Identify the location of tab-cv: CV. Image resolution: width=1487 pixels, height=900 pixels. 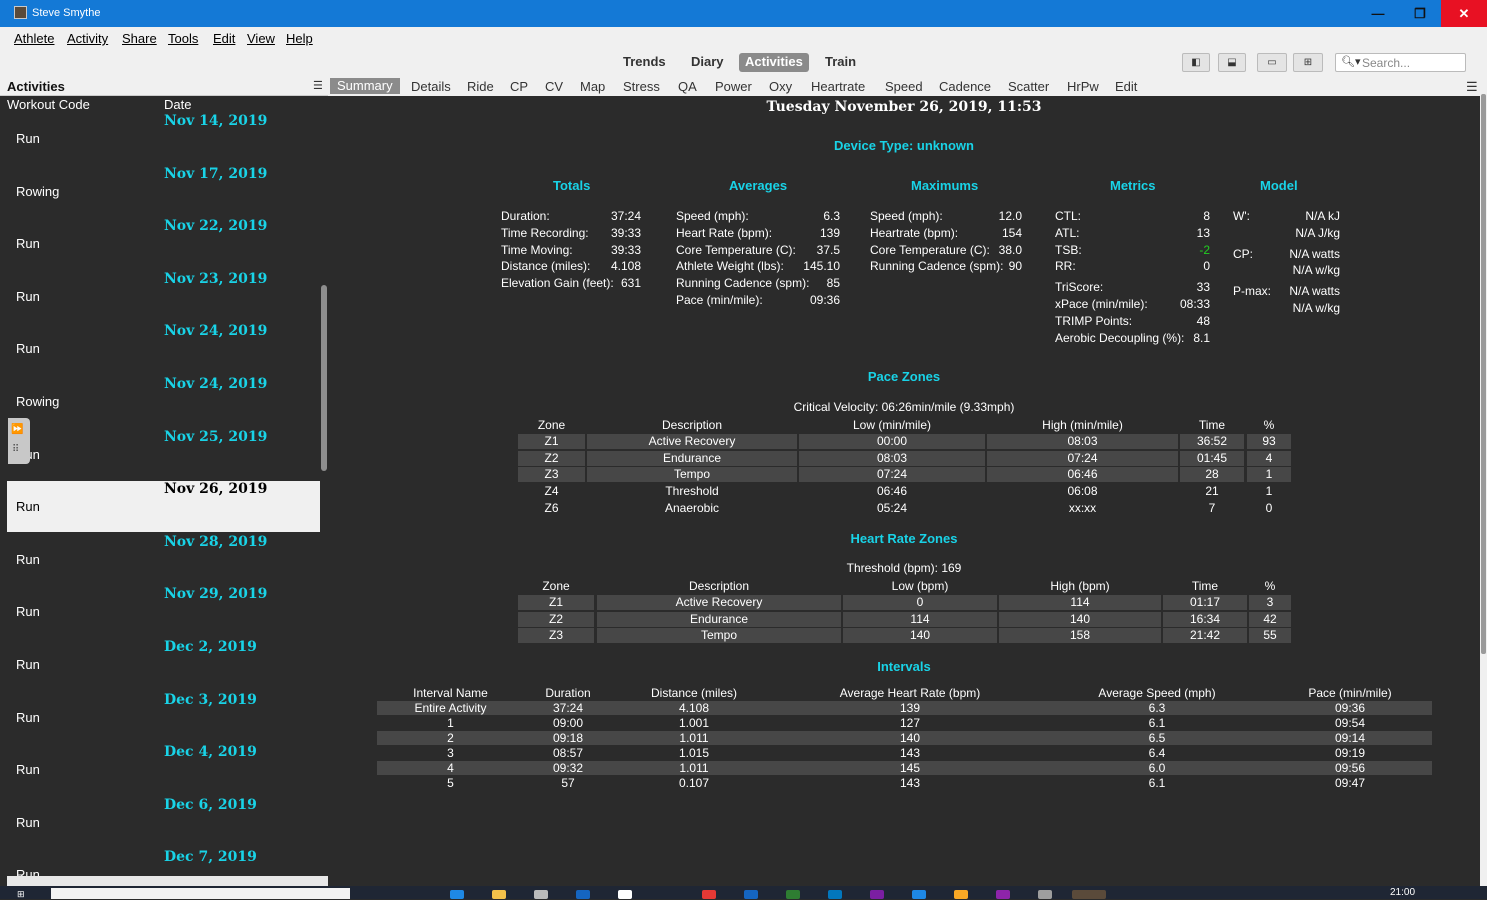
(554, 86).